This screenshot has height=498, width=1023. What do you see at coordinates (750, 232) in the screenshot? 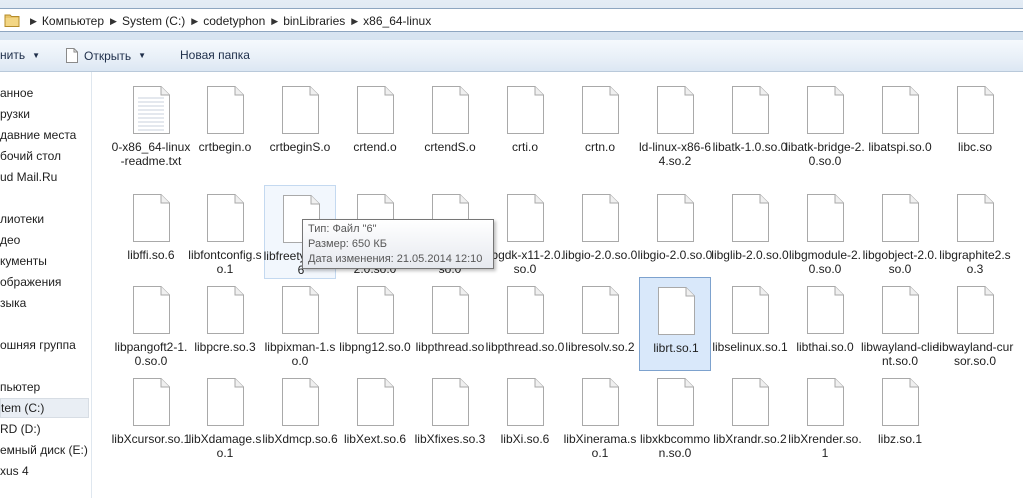
I see `file-item: libglib-2.0.so.0` at bounding box center [750, 232].